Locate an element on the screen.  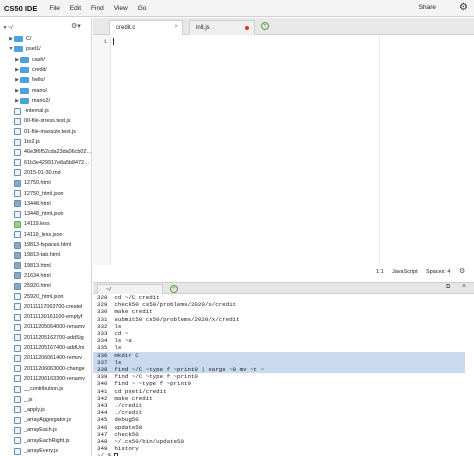
tree-item-label: -internal.js is located at coordinates (36, 111).